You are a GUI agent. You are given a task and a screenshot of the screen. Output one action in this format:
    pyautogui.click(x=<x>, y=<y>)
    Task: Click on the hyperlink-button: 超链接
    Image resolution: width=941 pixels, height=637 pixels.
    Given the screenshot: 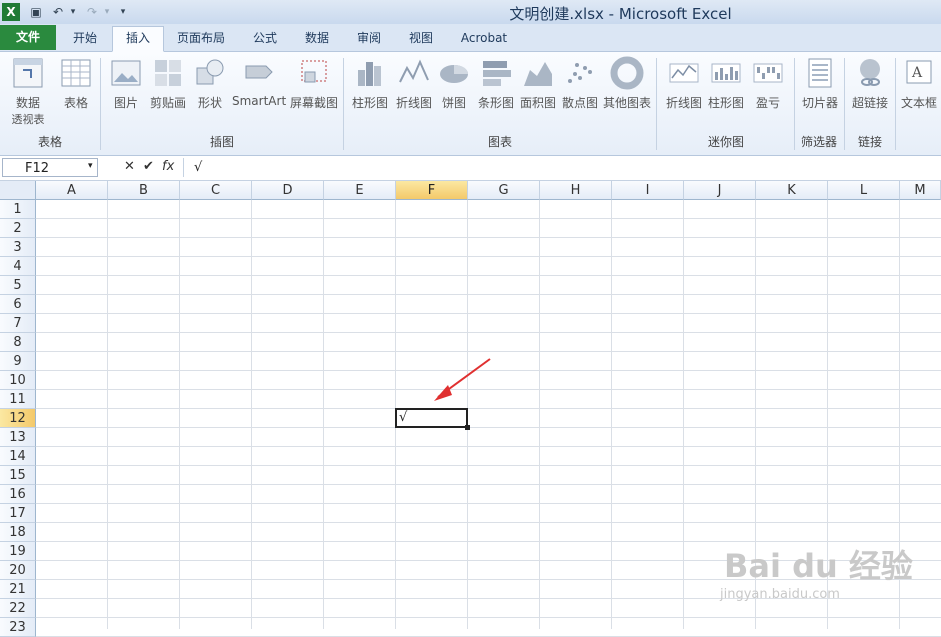 What is the action you would take?
    pyautogui.click(x=870, y=96)
    